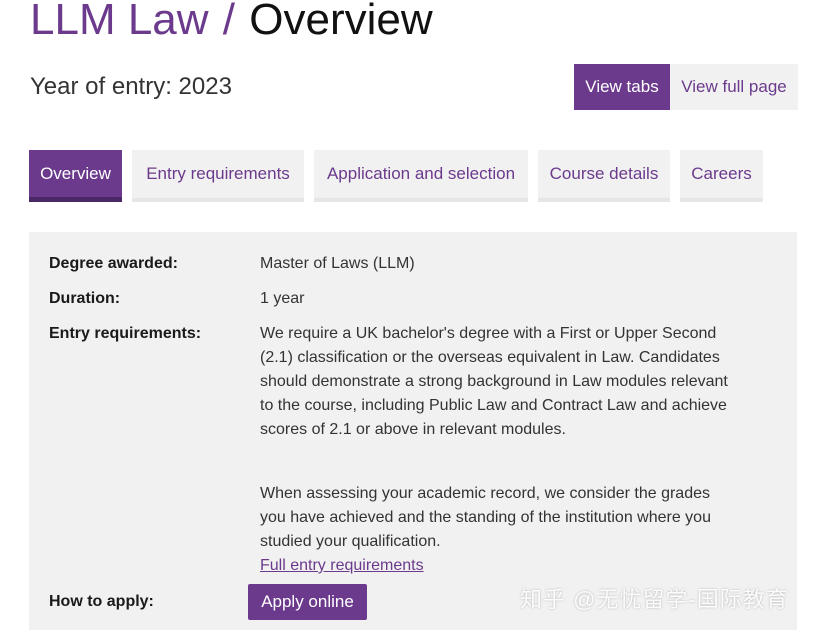 The width and height of the screenshot is (824, 630). What do you see at coordinates (101, 601) in the screenshot?
I see `how-to-apply-label: How to apply:` at bounding box center [101, 601].